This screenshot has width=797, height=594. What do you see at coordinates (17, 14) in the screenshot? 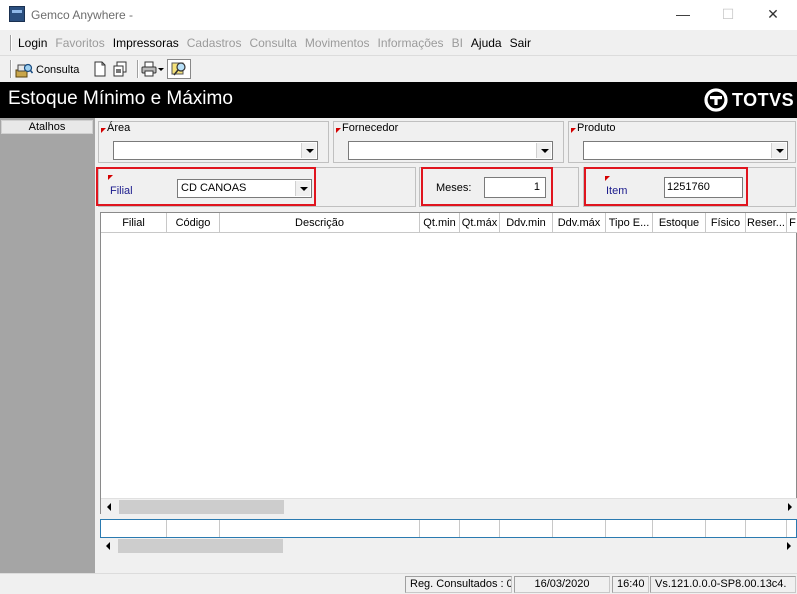
I see `app-icon` at bounding box center [17, 14].